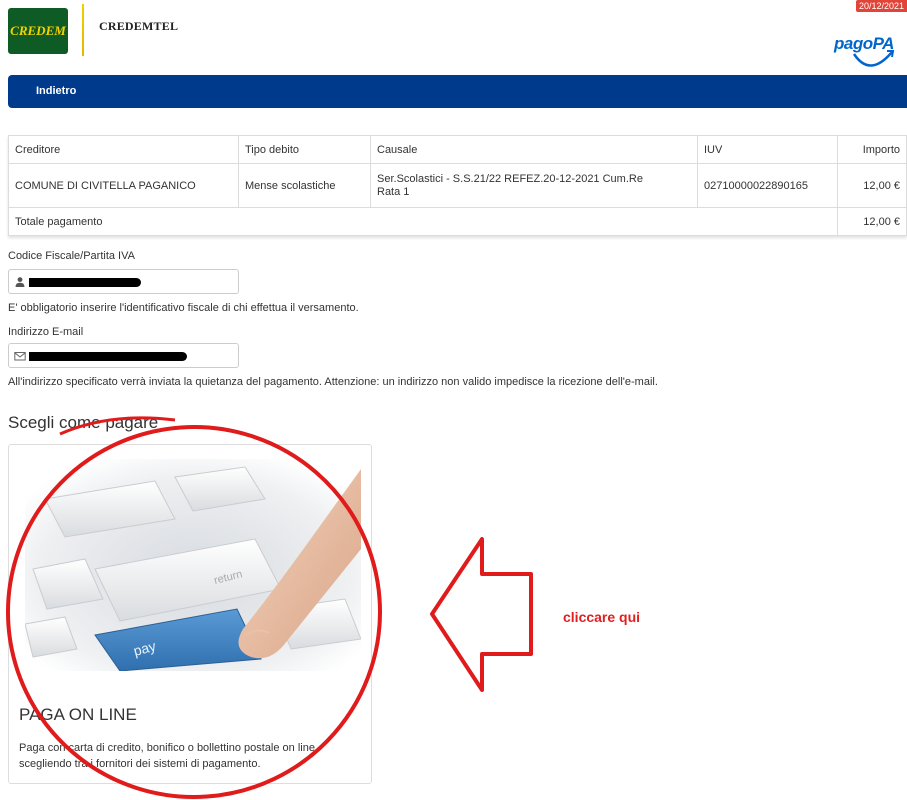  What do you see at coordinates (123, 185) in the screenshot?
I see `cell-creditore: COMUNE DI CIVITELLA PAGANICO` at bounding box center [123, 185].